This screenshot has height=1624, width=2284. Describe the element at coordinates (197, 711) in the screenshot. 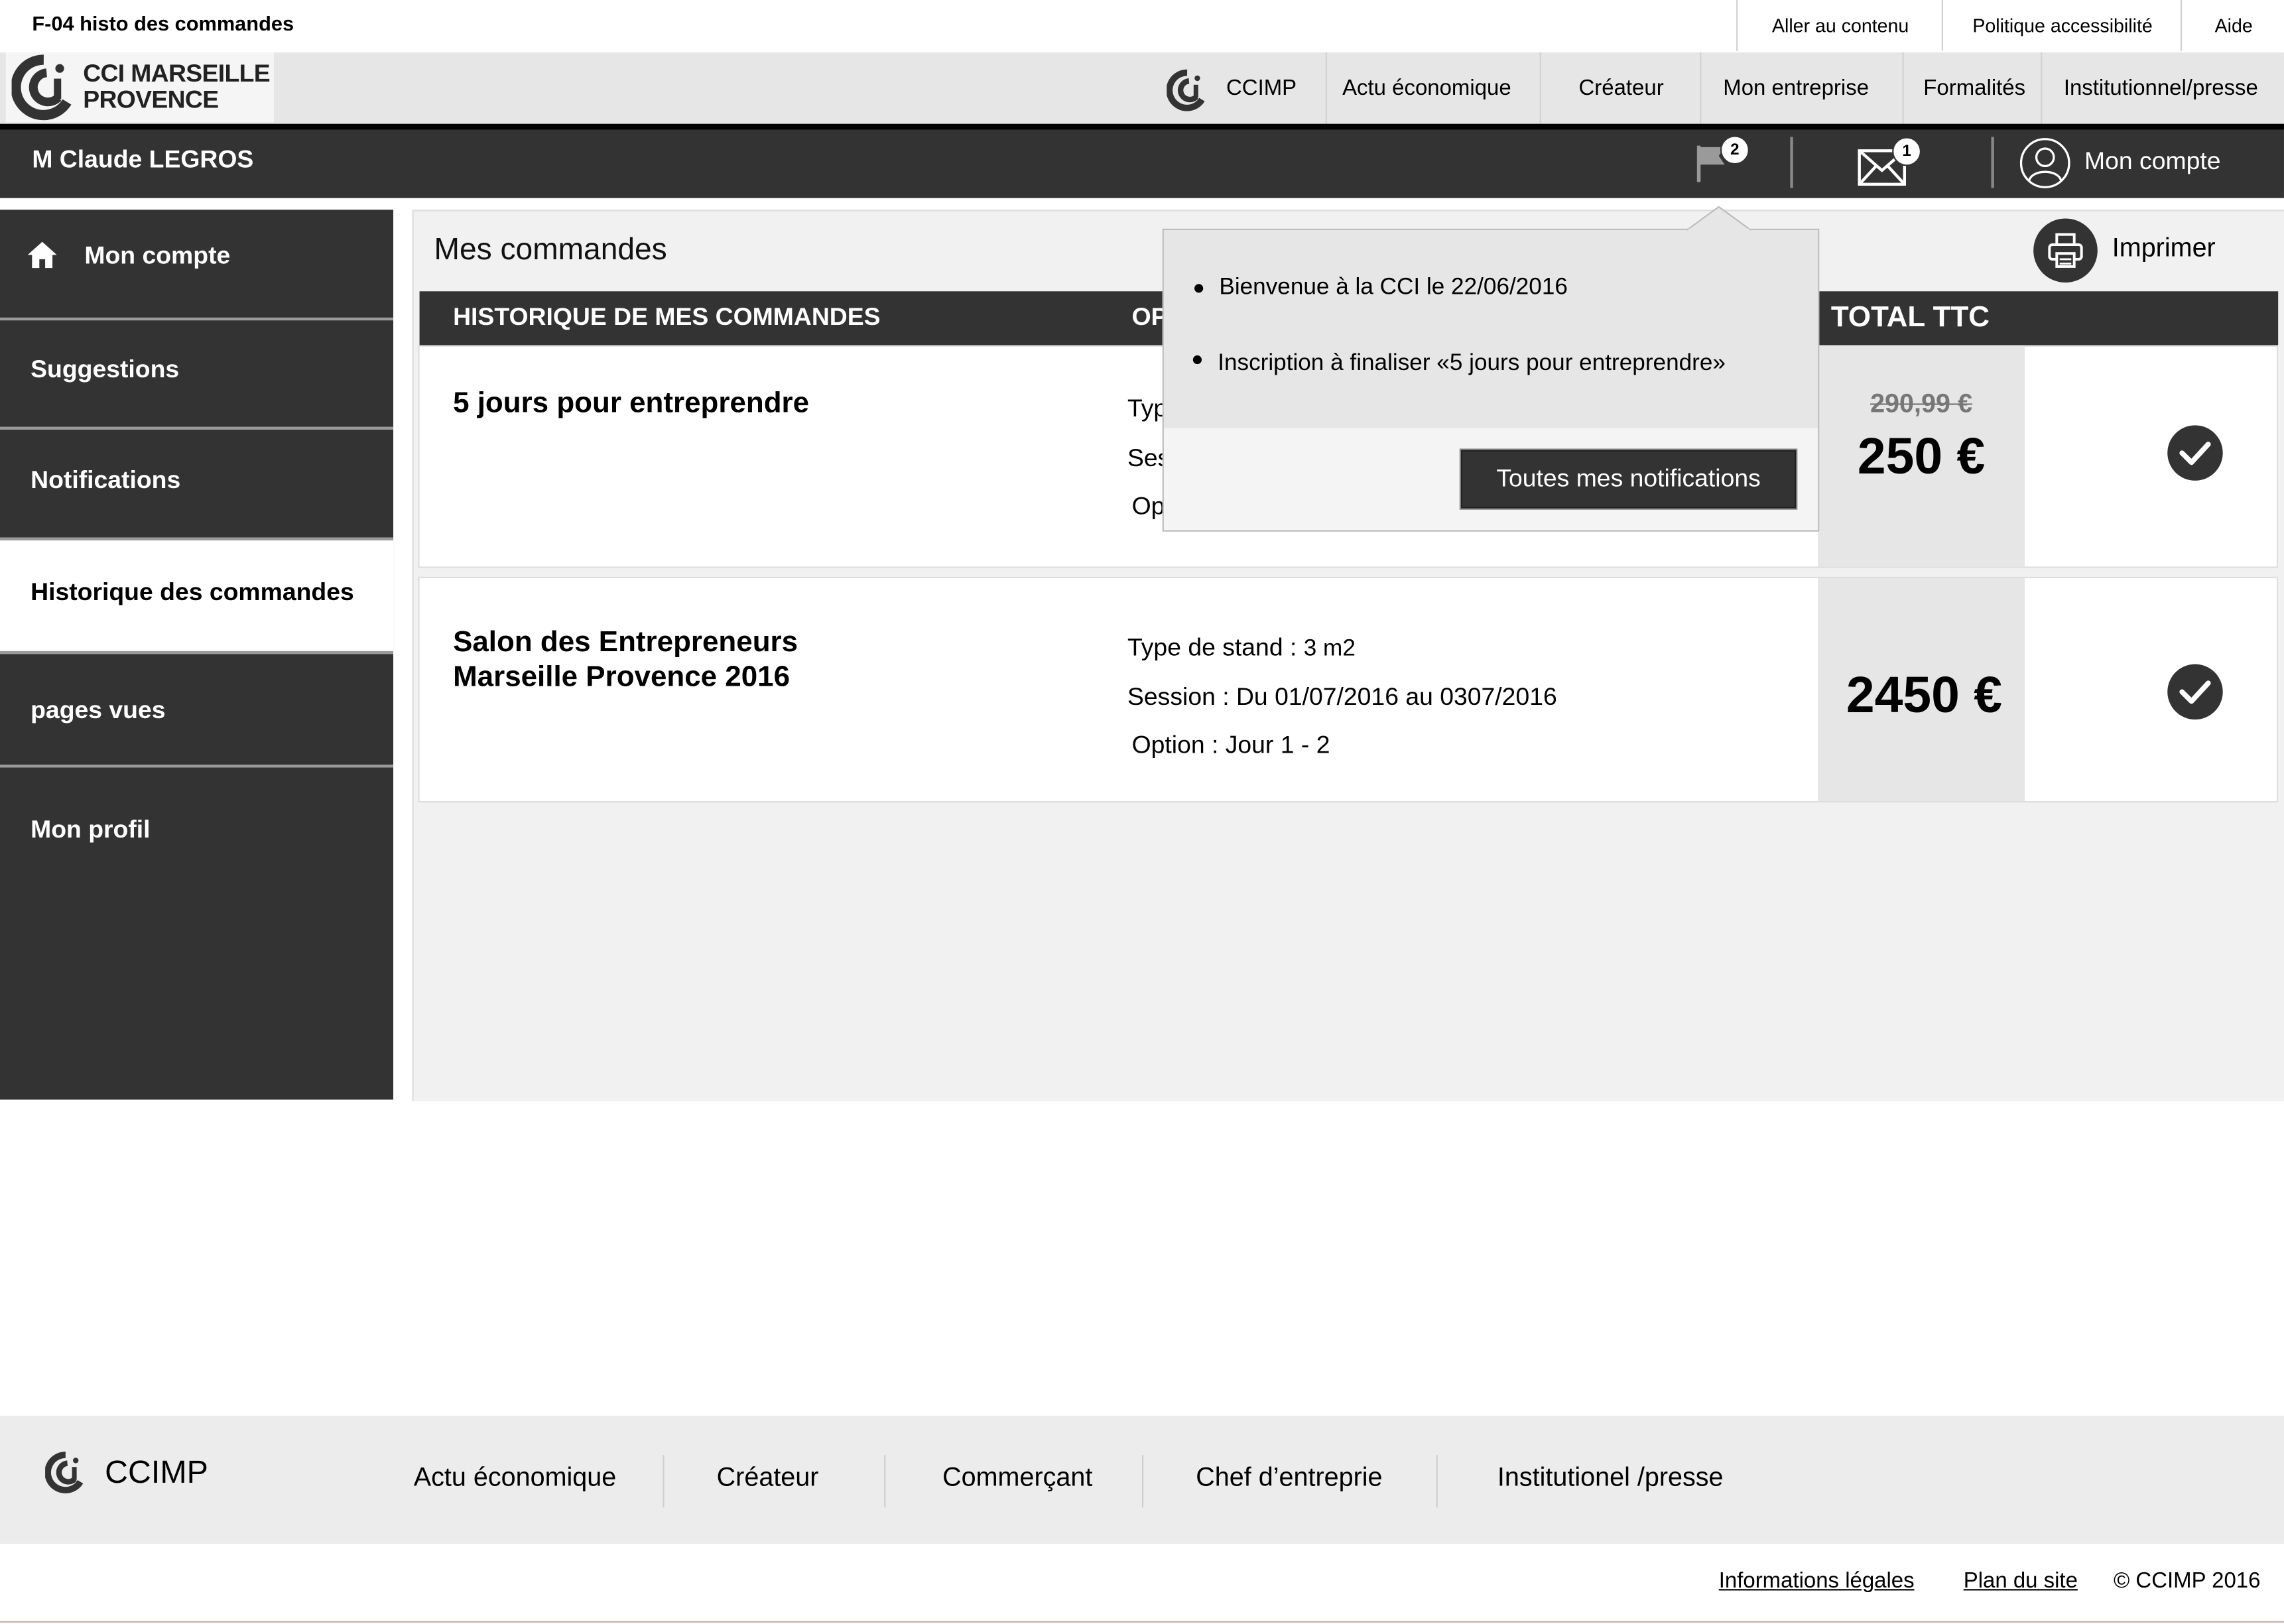

I see `sidebar-item-pages-vues: pages vues` at that location.